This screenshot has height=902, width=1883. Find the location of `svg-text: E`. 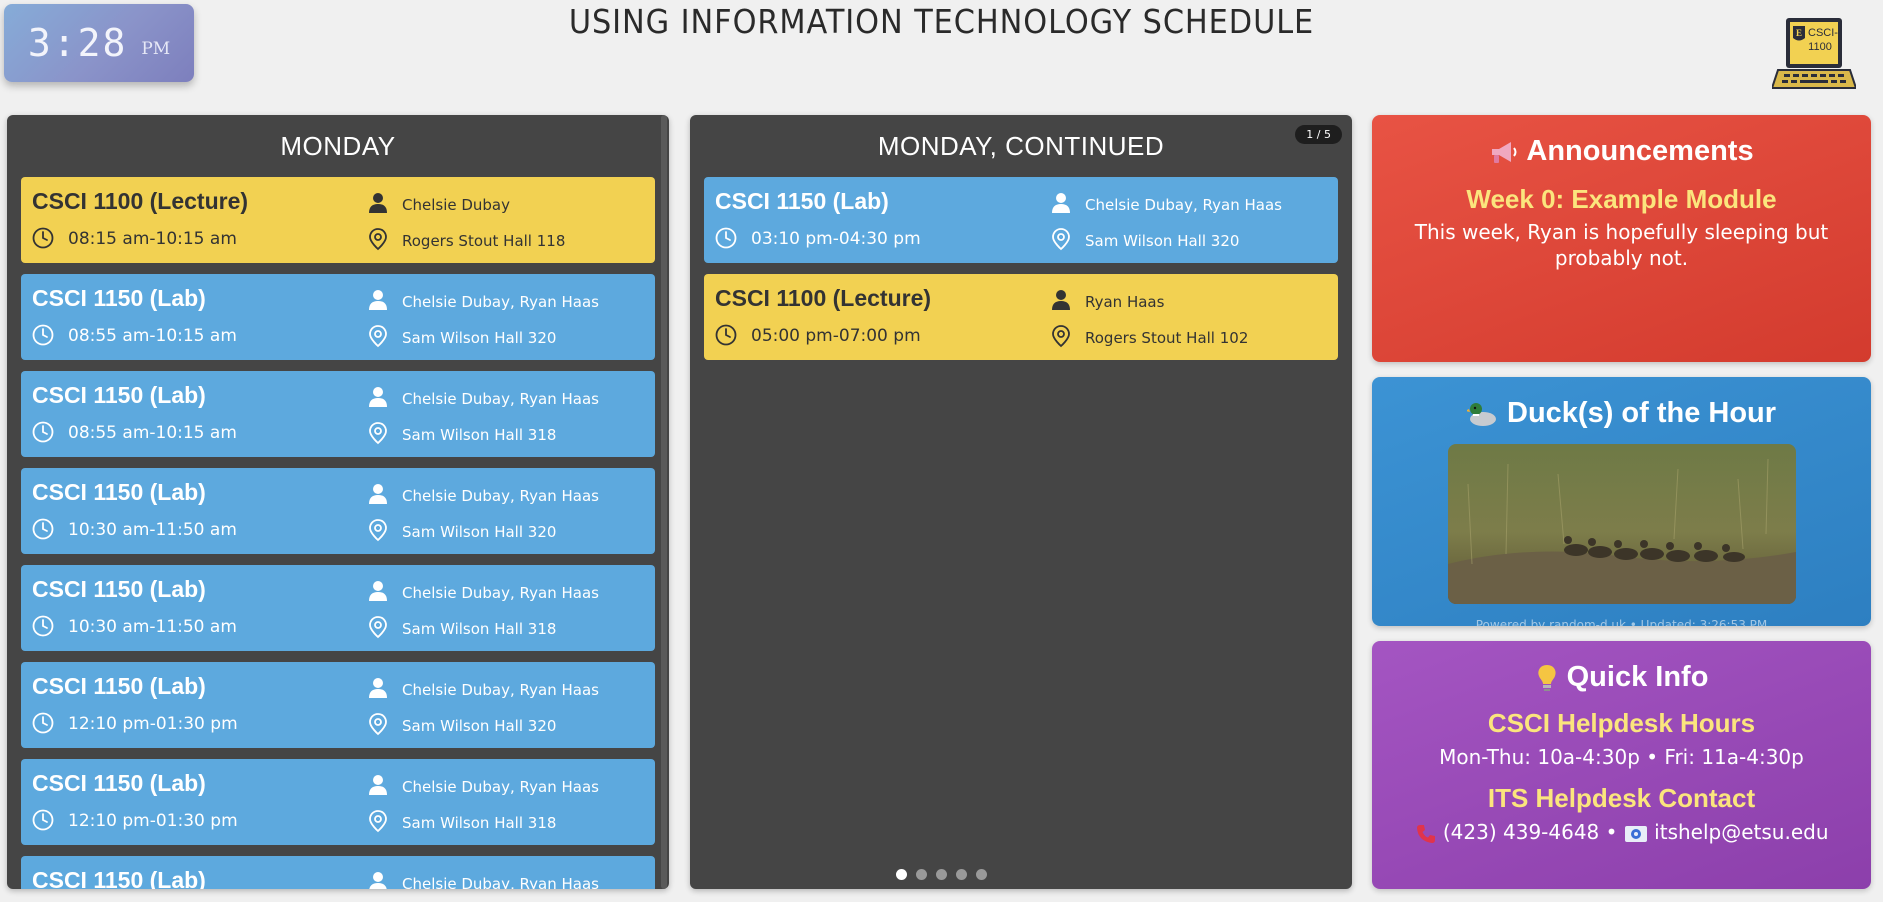

svg-text: E is located at coordinates (1799, 33).